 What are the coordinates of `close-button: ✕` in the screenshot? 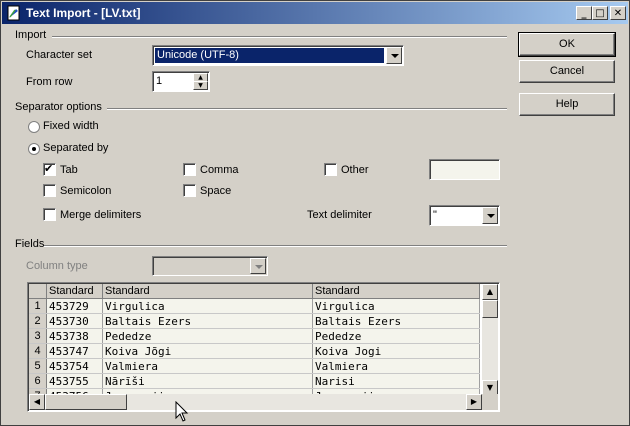 It's located at (618, 13).